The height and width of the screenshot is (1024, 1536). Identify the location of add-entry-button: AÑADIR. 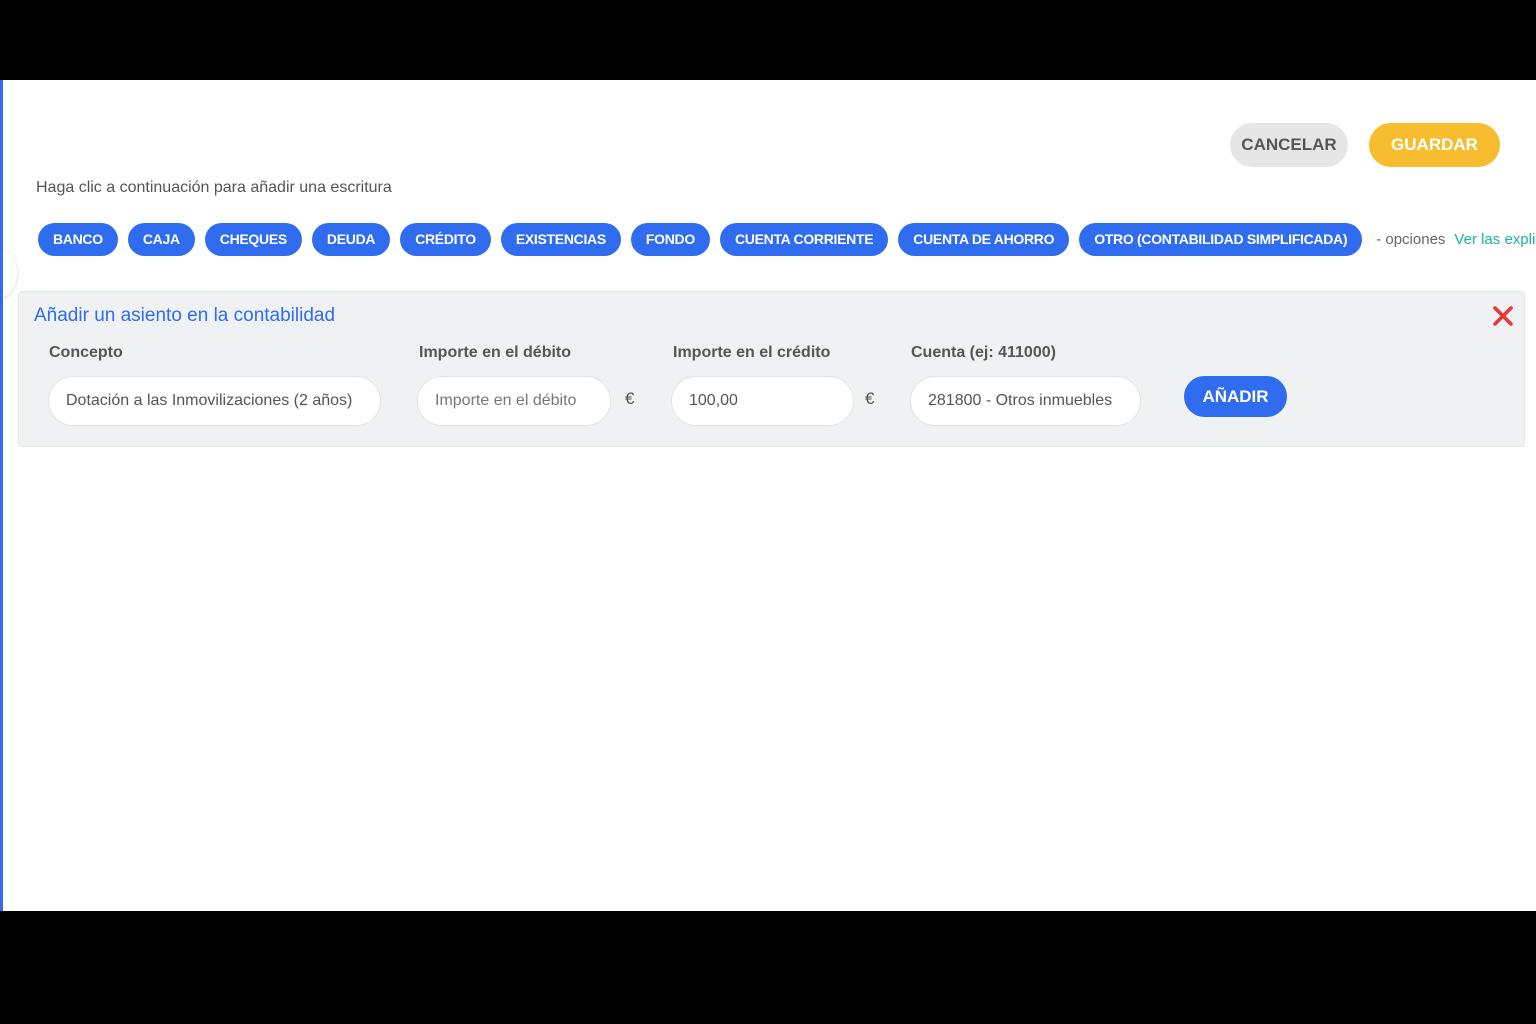
(1235, 396).